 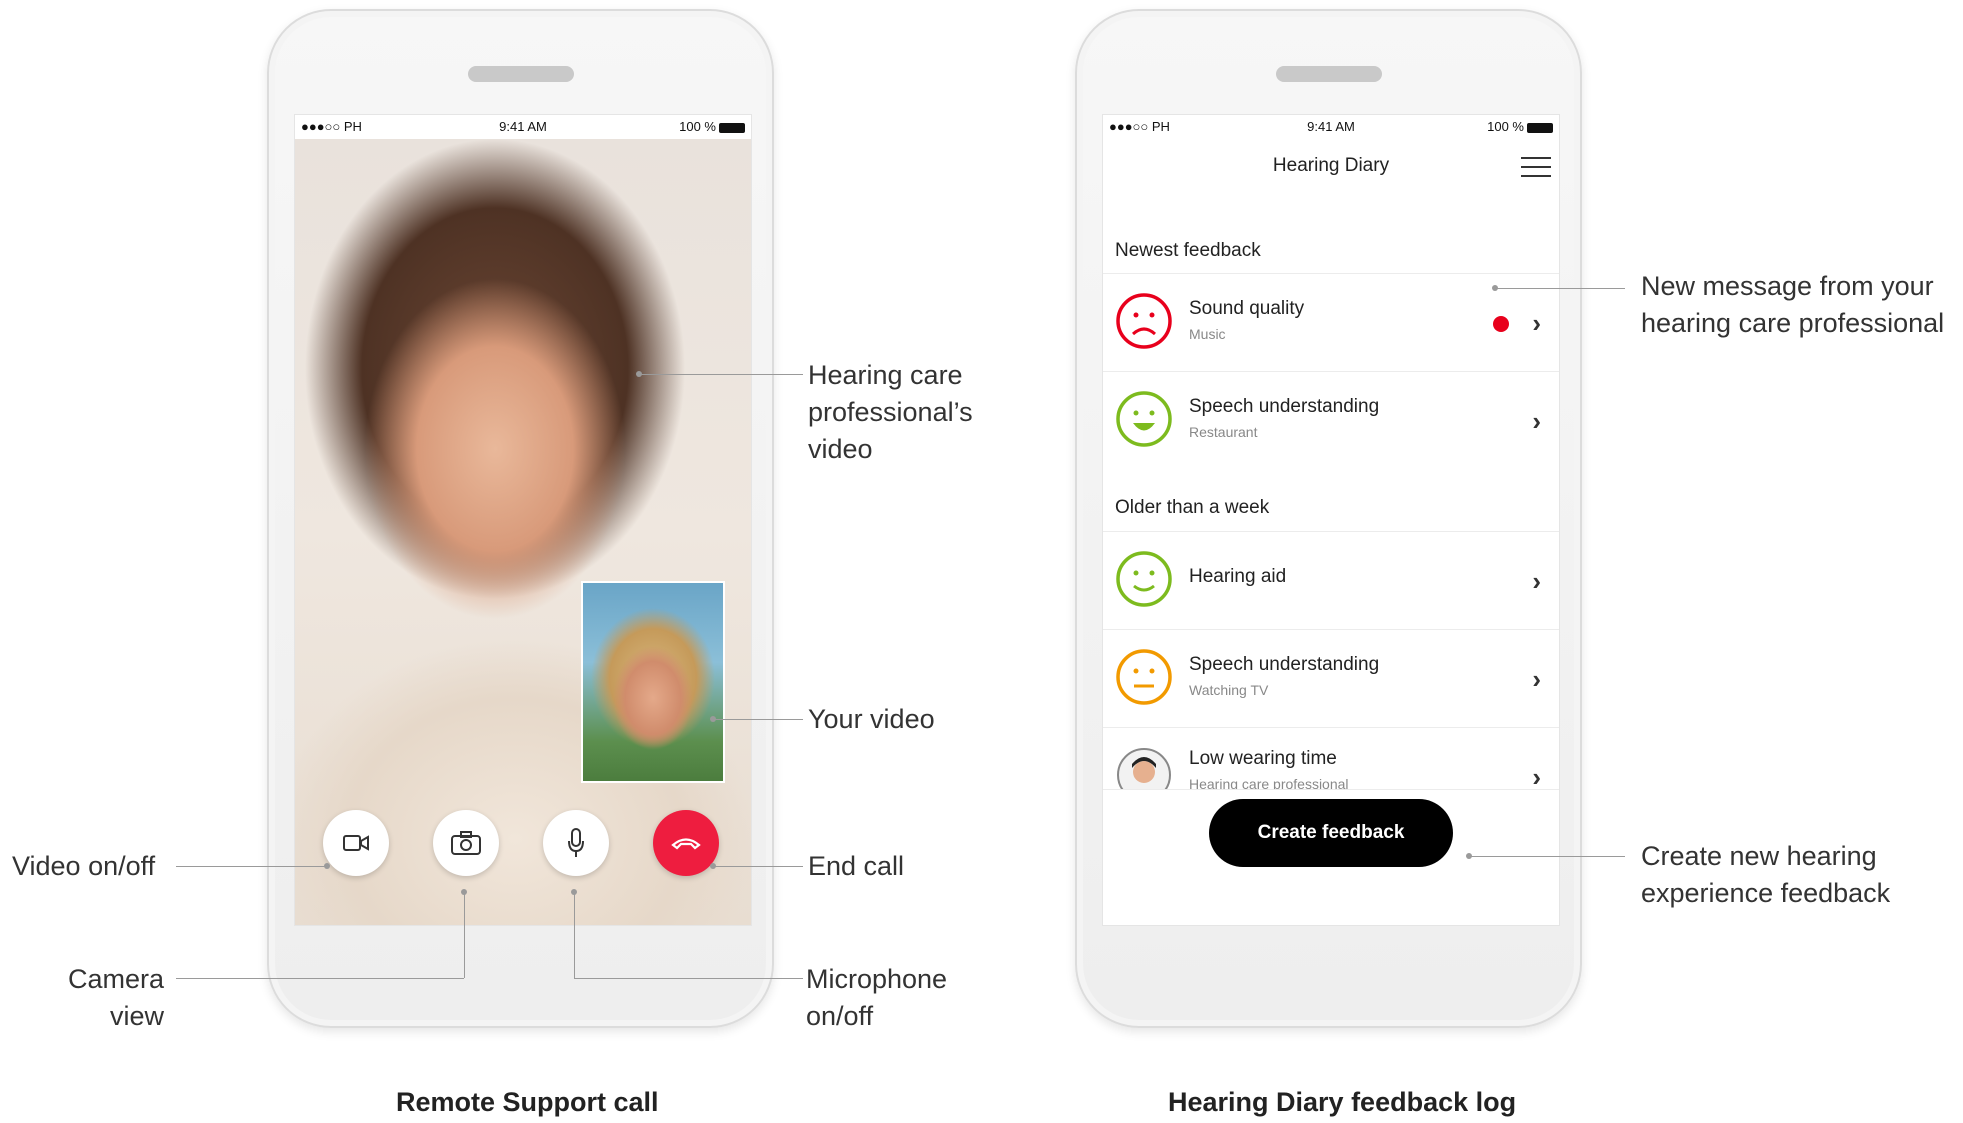 I want to click on callout-professional-video: Hearing care professional’s video, so click(x=890, y=412).